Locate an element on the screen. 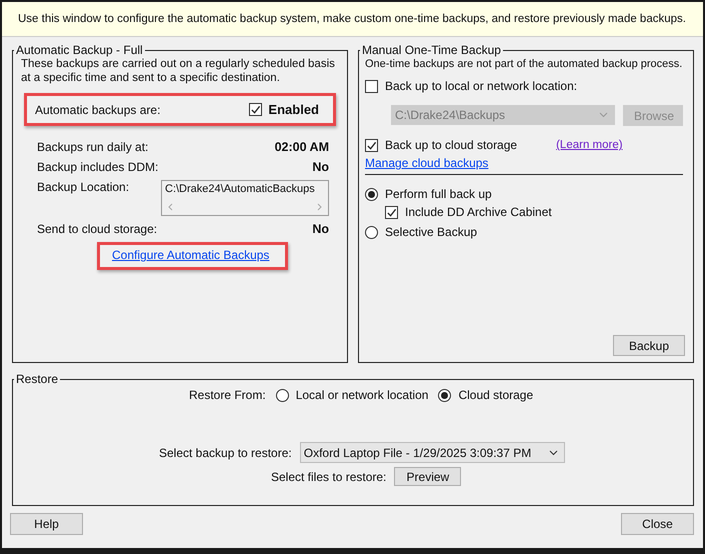  configure-link: Configure Automatic Backups is located at coordinates (191, 255).